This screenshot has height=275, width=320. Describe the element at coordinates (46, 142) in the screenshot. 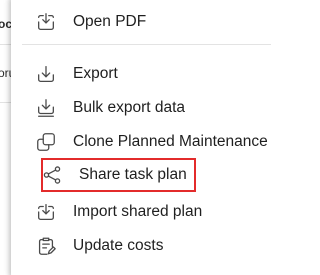

I see `clone-icon` at that location.